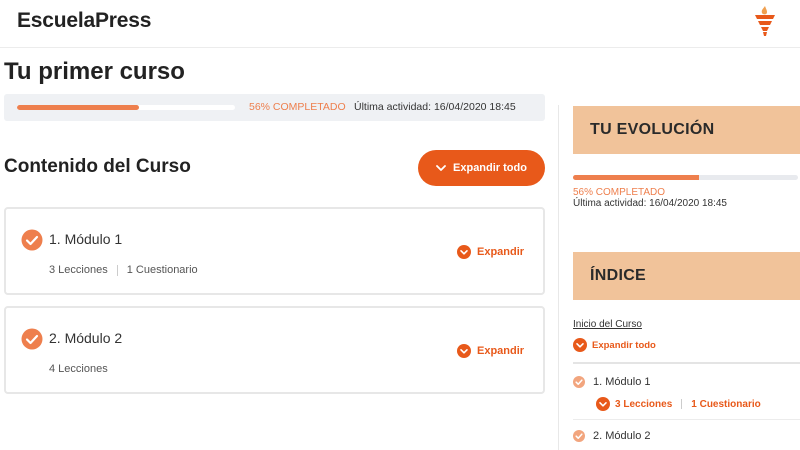 The width and height of the screenshot is (800, 450). Describe the element at coordinates (297, 107) in the screenshot. I see `progress-percent-text: 56% COMPLETADO` at that location.